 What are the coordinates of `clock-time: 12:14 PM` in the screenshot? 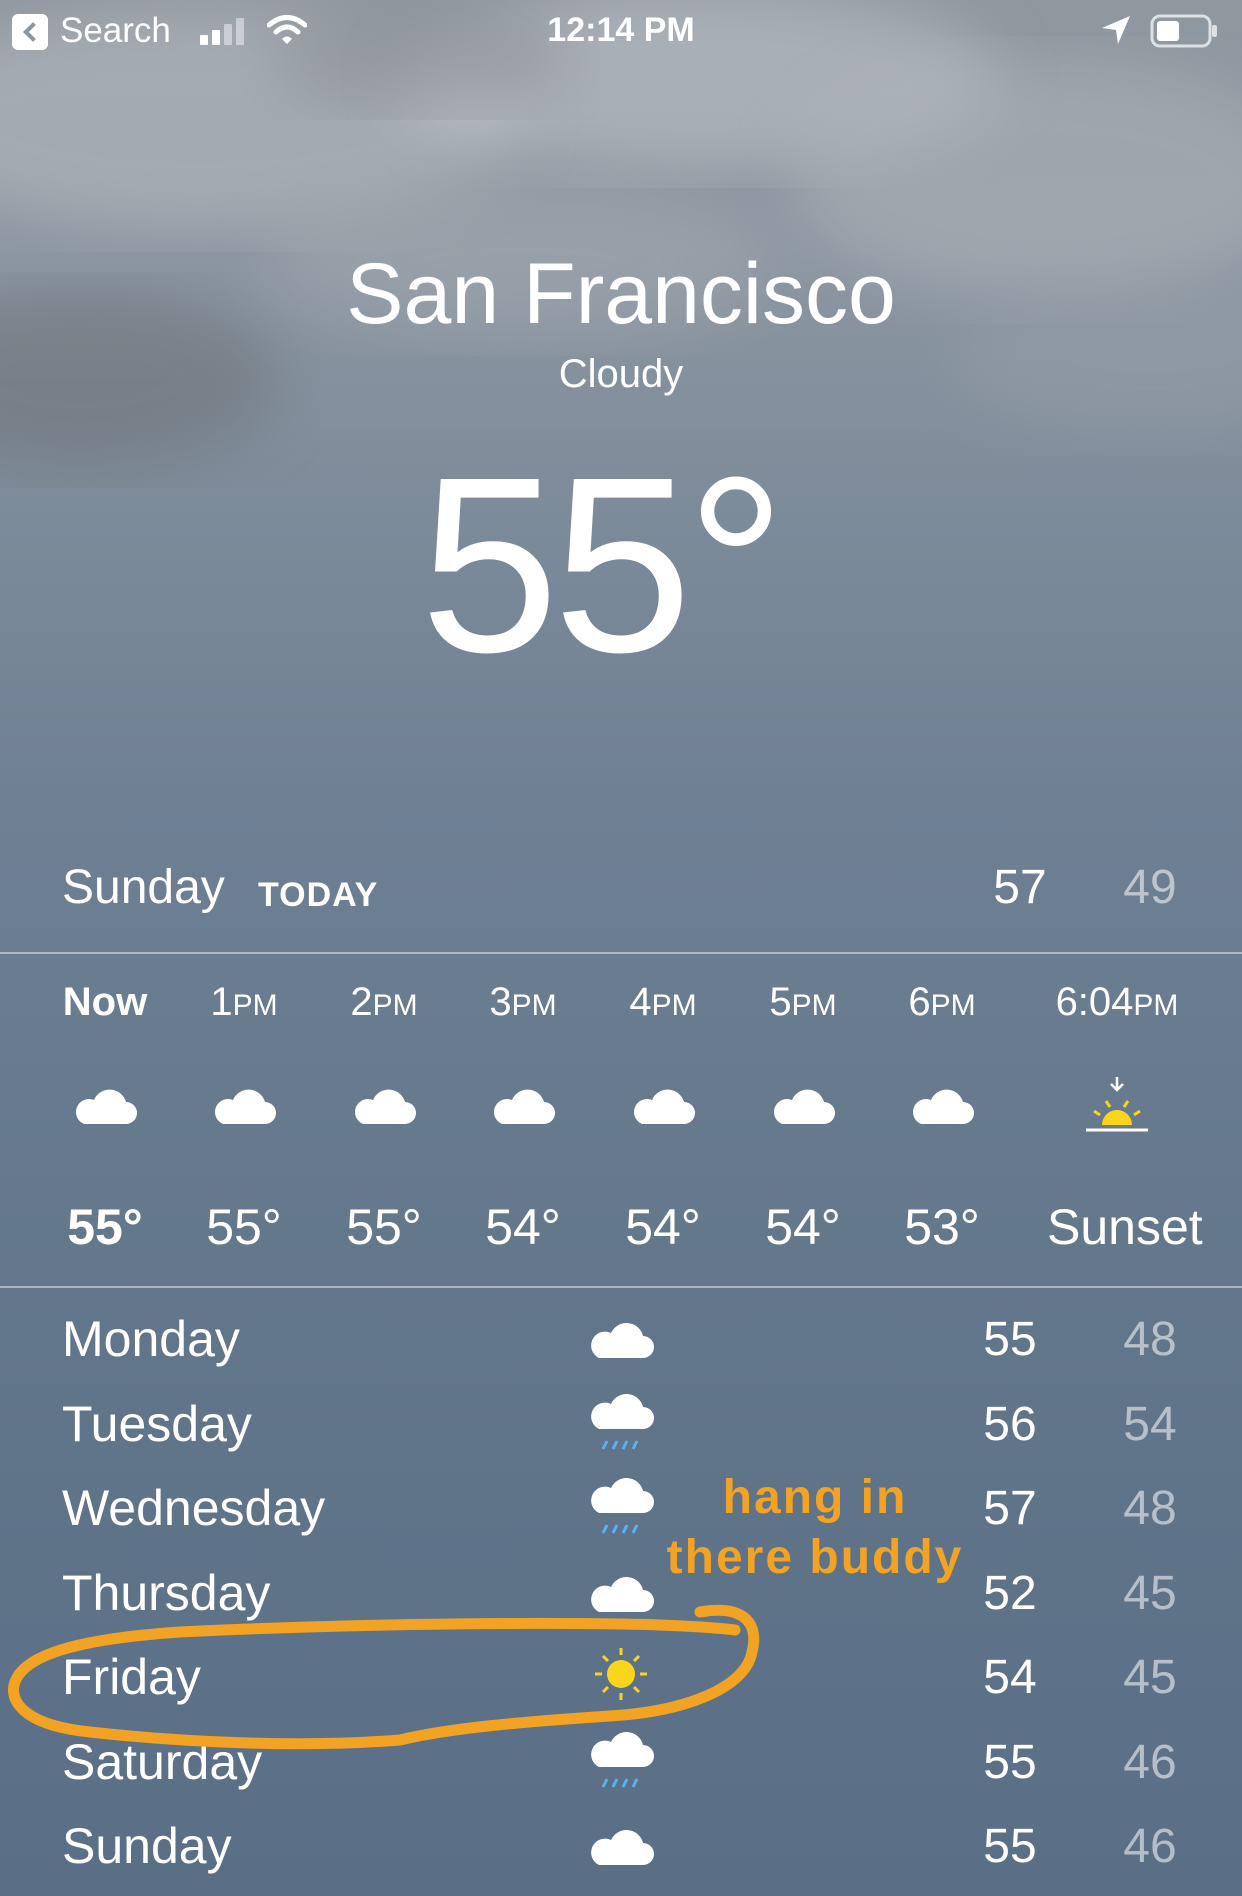 It's located at (621, 30).